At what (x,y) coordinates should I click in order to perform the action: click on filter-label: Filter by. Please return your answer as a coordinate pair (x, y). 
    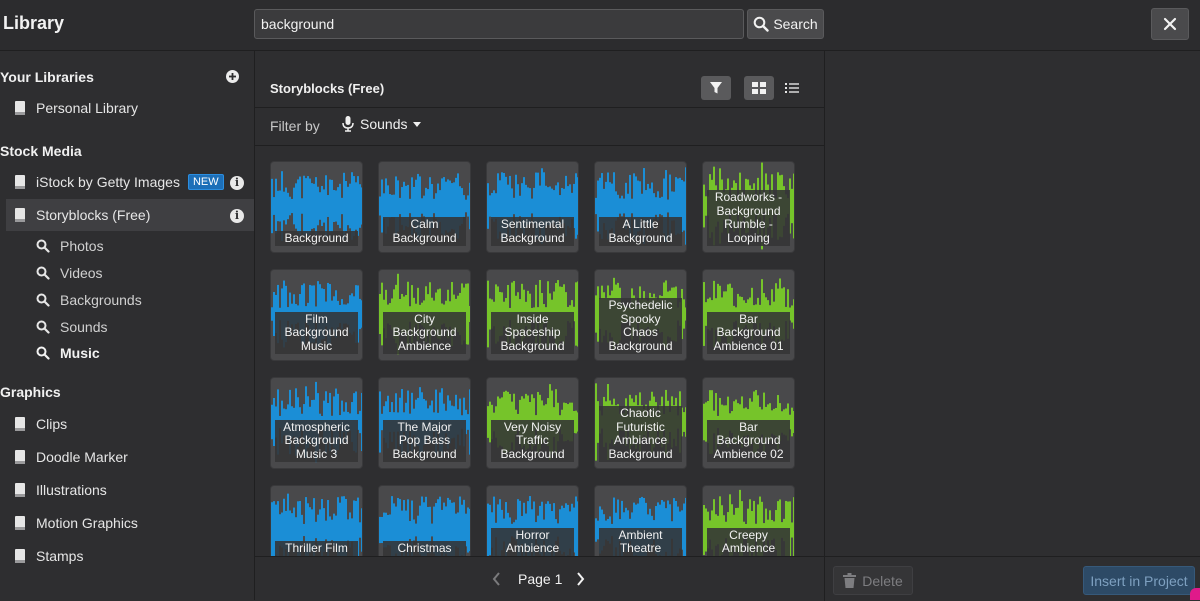
    Looking at the image, I should click on (295, 126).